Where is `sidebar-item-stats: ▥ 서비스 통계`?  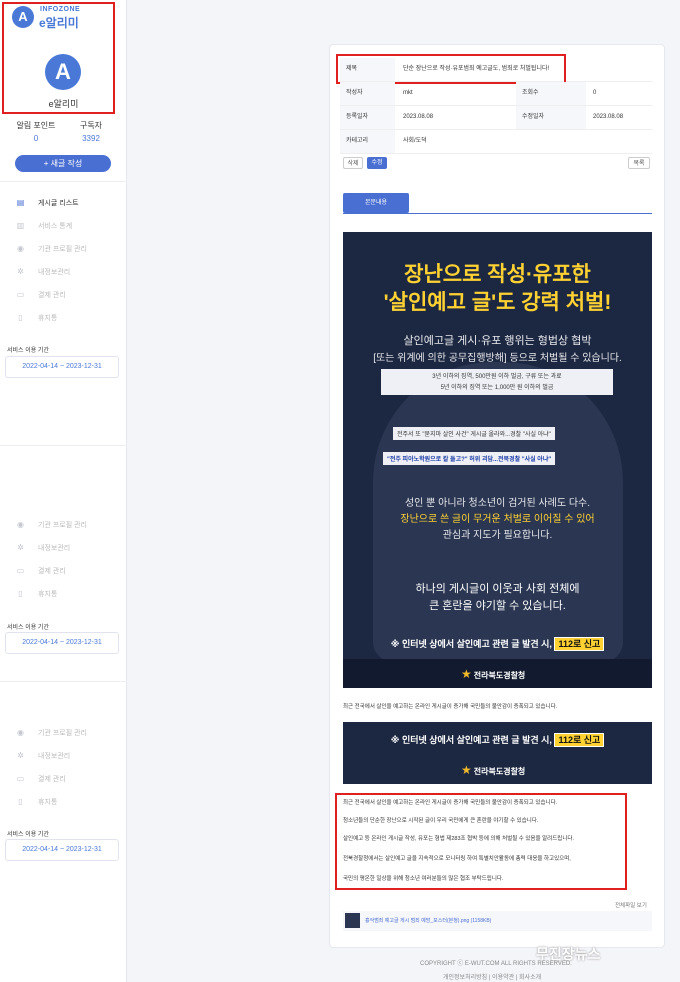
sidebar-item-stats: ▥ 서비스 통계 is located at coordinates (66, 227).